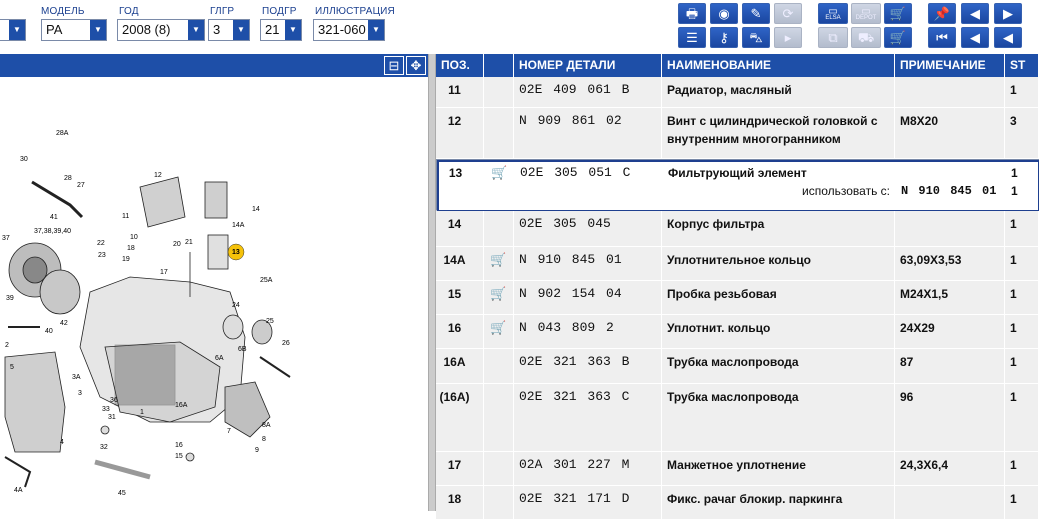 The width and height of the screenshot is (1039, 520). Describe the element at coordinates (256, 209) in the screenshot. I see `callout-label: 14` at that location.